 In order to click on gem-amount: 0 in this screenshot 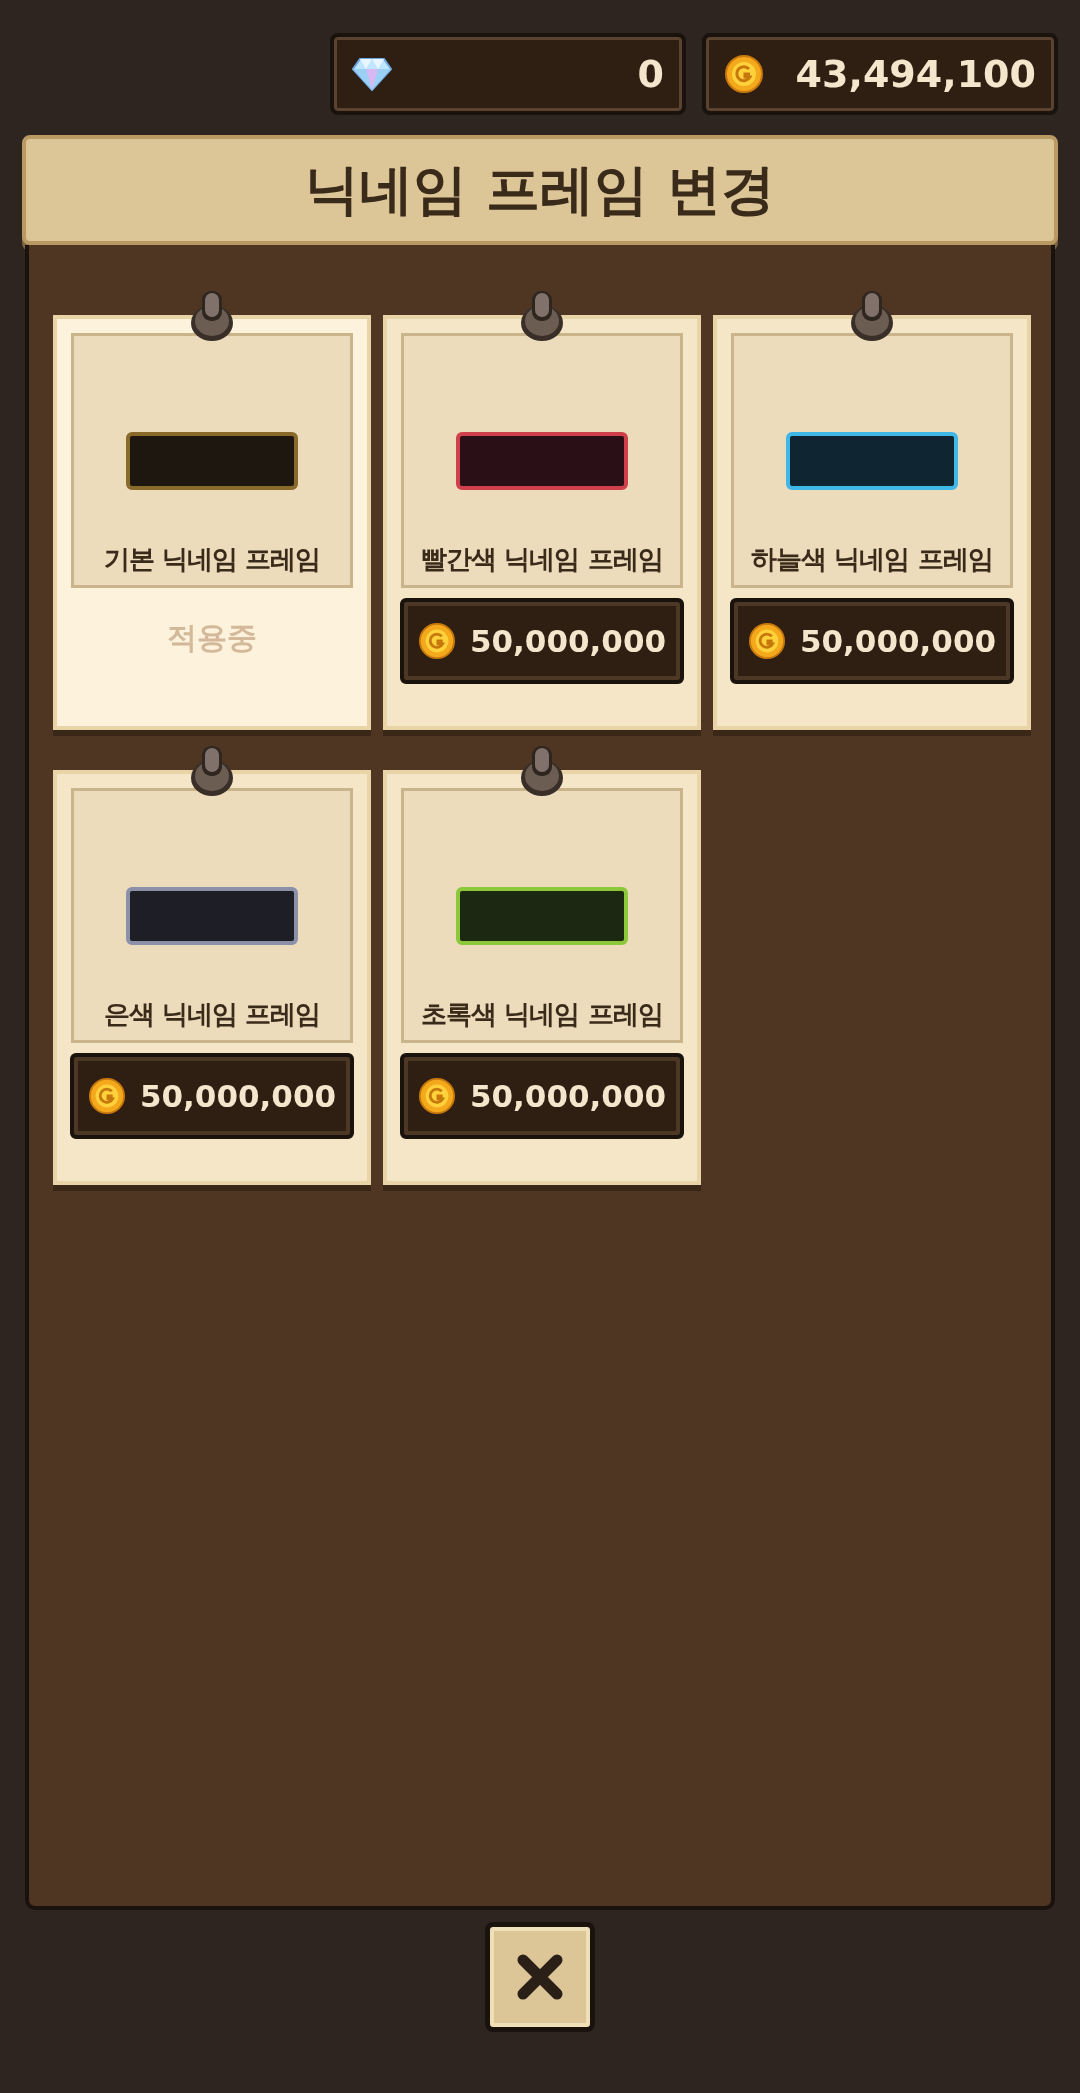, I will do `click(650, 74)`.